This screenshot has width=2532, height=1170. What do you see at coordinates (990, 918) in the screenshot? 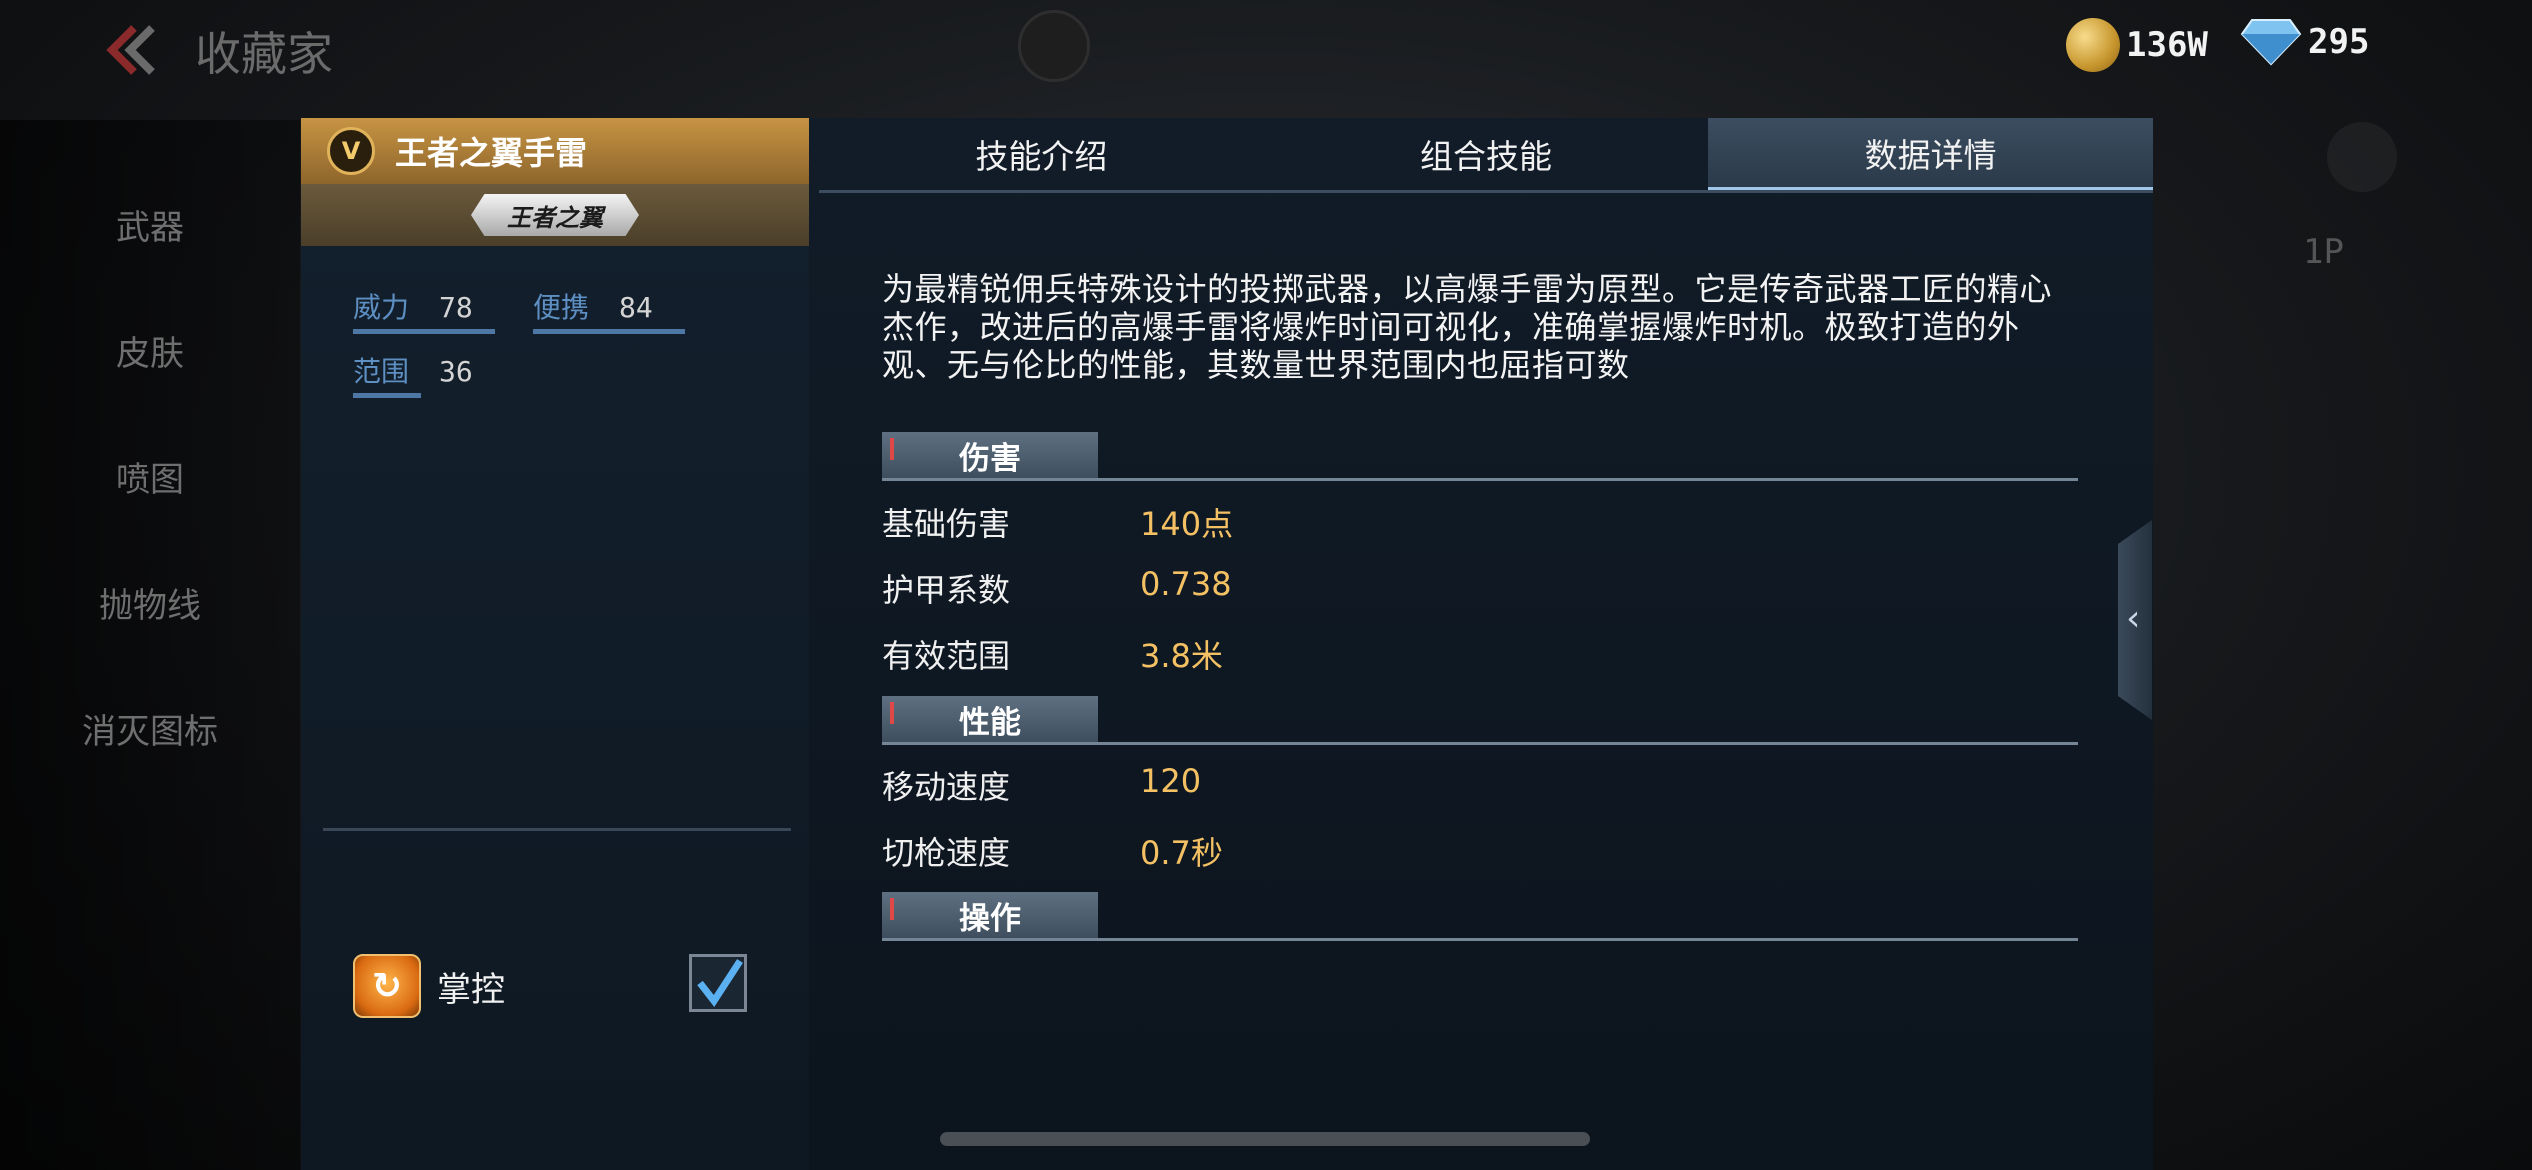
I see `section-operation-title: 操作` at bounding box center [990, 918].